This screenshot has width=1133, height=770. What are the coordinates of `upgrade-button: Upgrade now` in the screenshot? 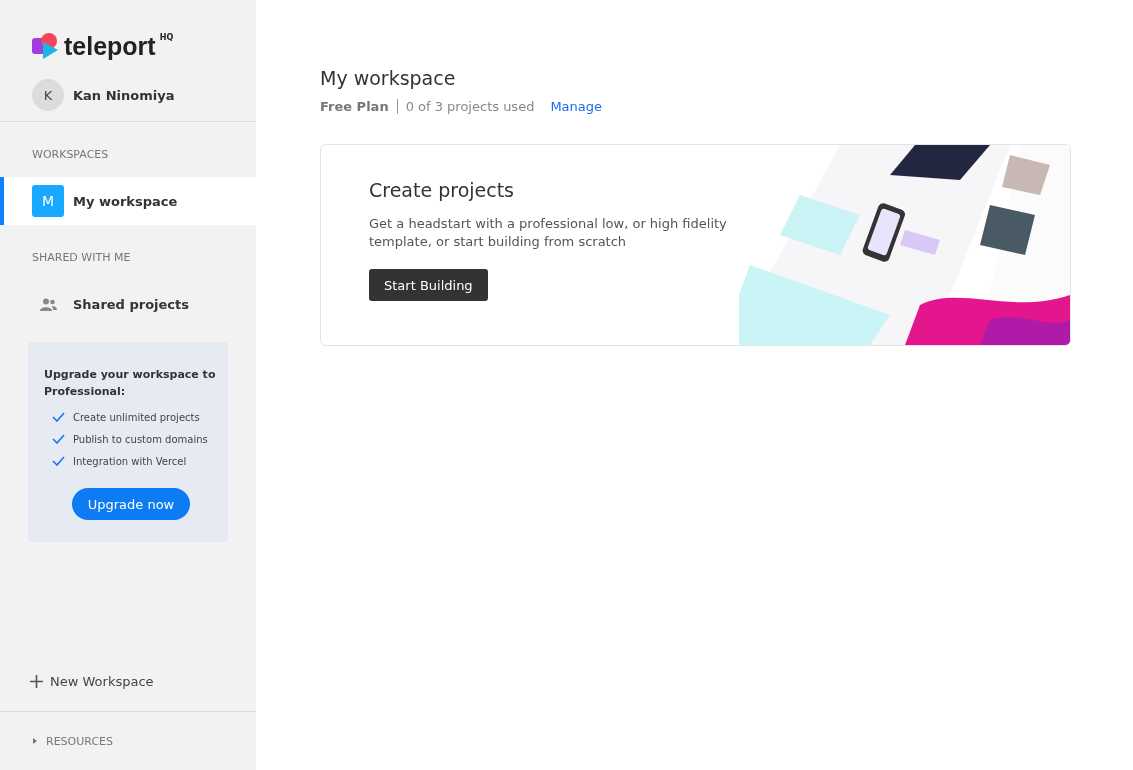 It's located at (131, 504).